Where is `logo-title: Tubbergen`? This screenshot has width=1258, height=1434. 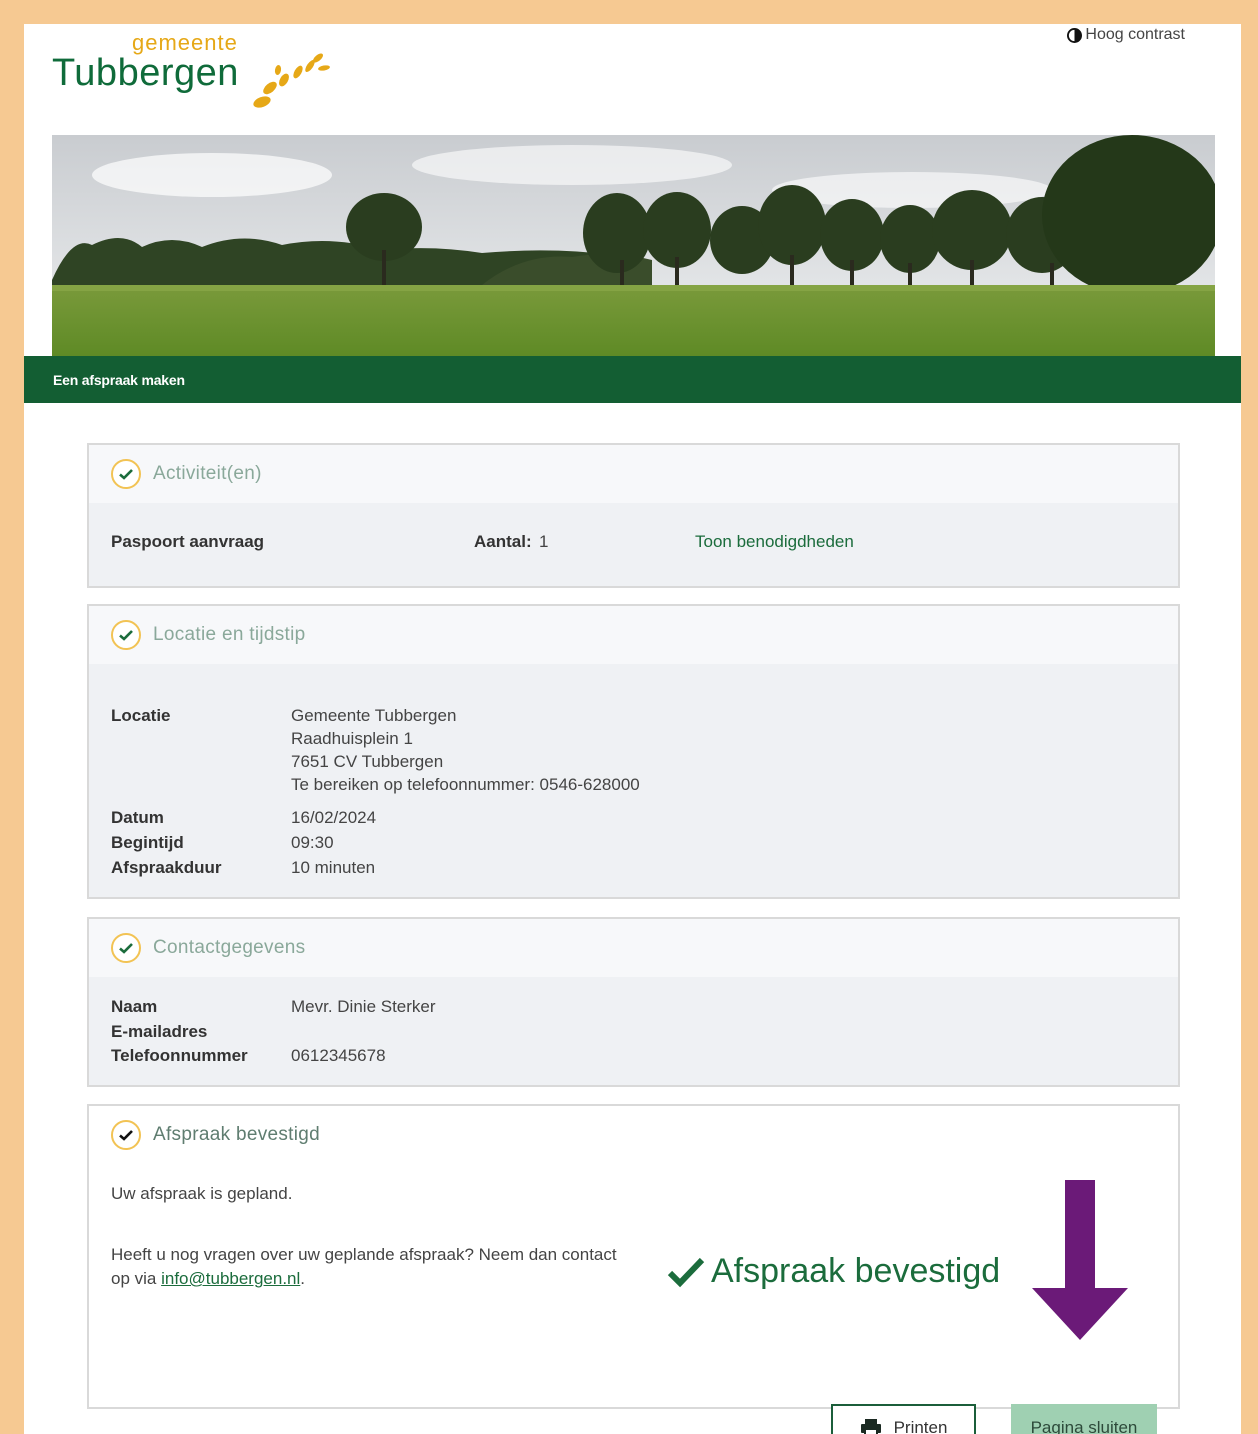
logo-title: Tubbergen is located at coordinates (145, 73).